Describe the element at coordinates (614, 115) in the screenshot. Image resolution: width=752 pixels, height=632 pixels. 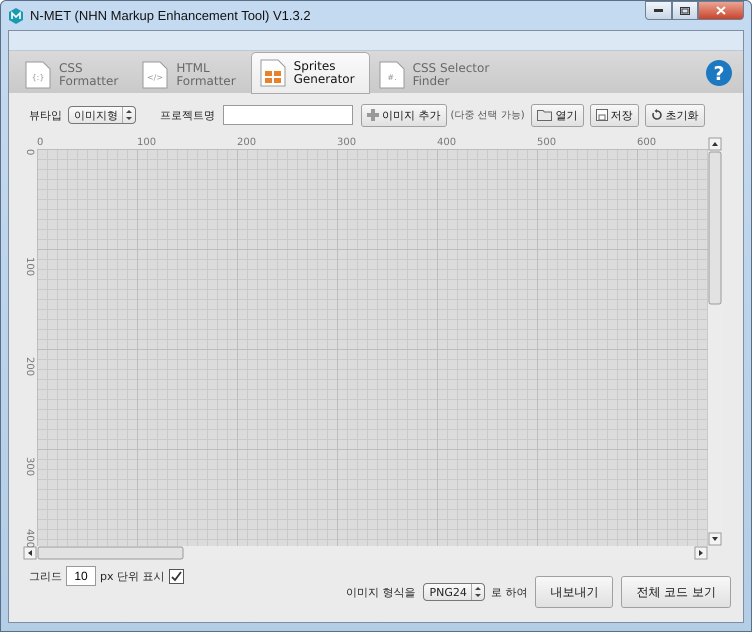
I see `save-button: 저장` at that location.